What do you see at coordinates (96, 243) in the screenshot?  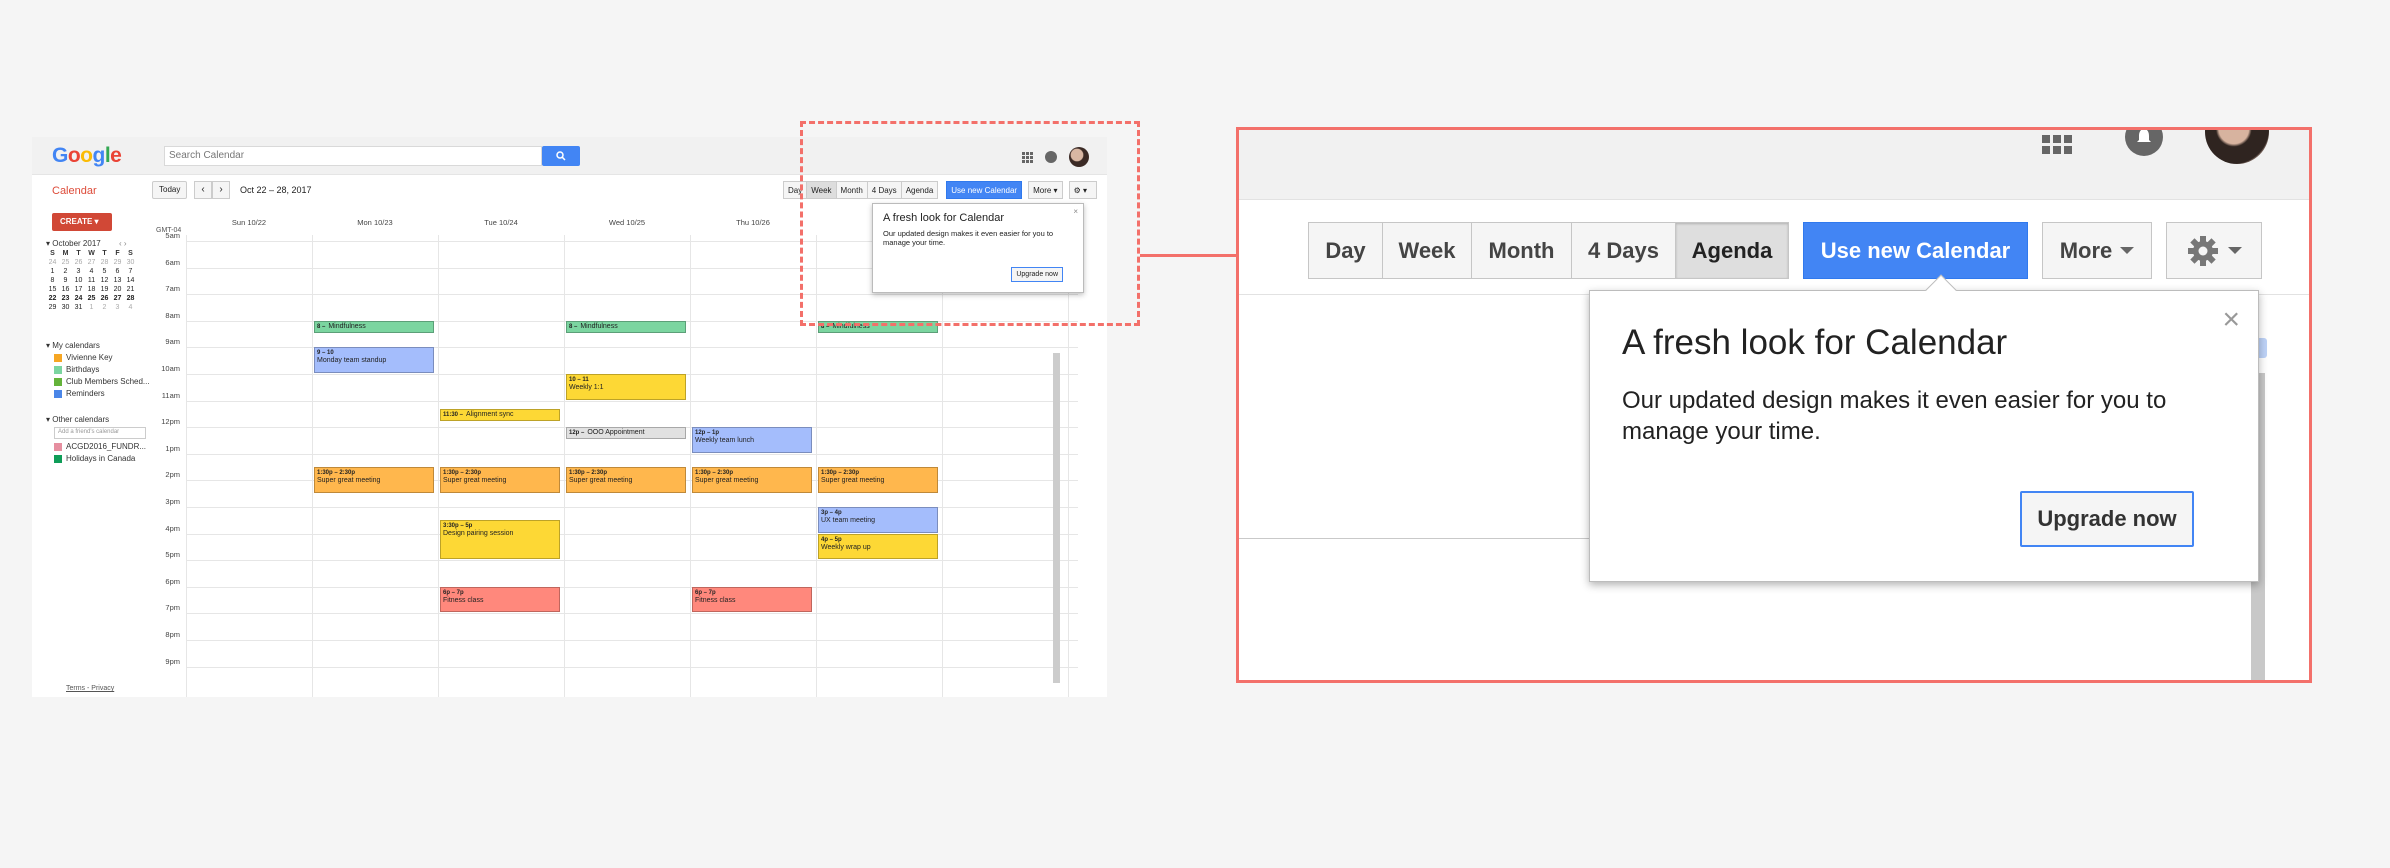 I see `mini-month-title: ▾ October 2017 ‹ ›` at bounding box center [96, 243].